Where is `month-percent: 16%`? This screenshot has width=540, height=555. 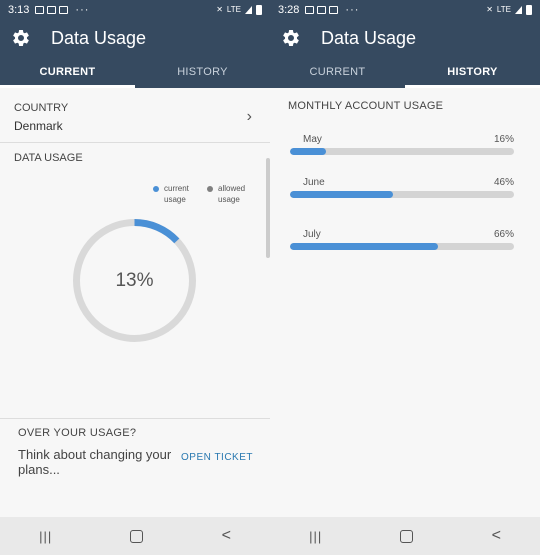 month-percent: 16% is located at coordinates (503, 139).